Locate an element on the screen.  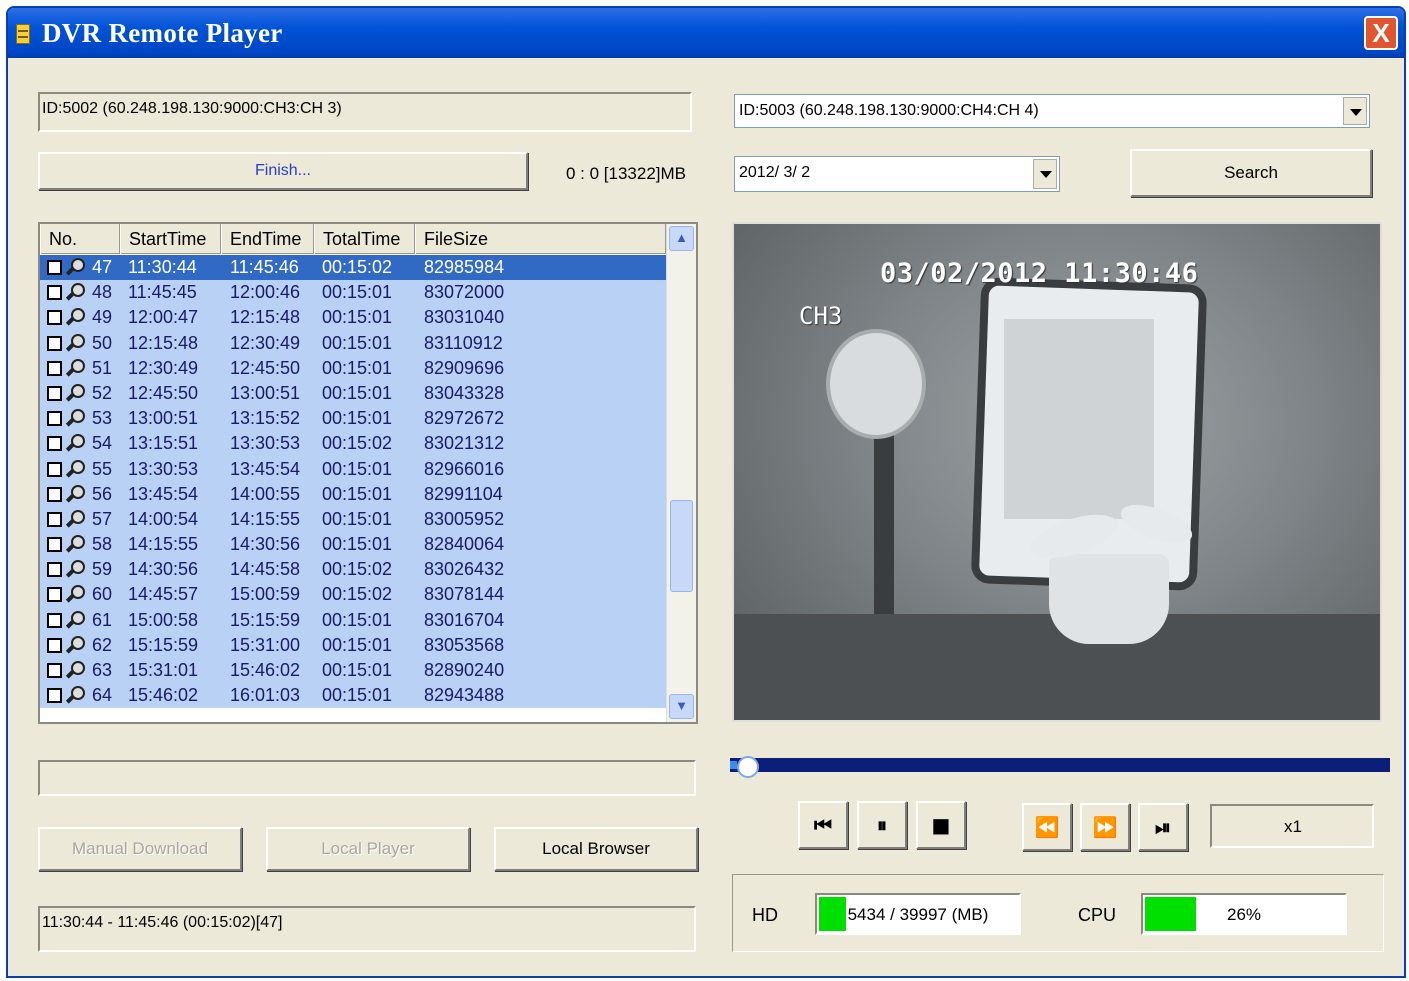
table-row: 61 15:00:58 15:15:59 00:15:01 83016704 is located at coordinates (353, 620).